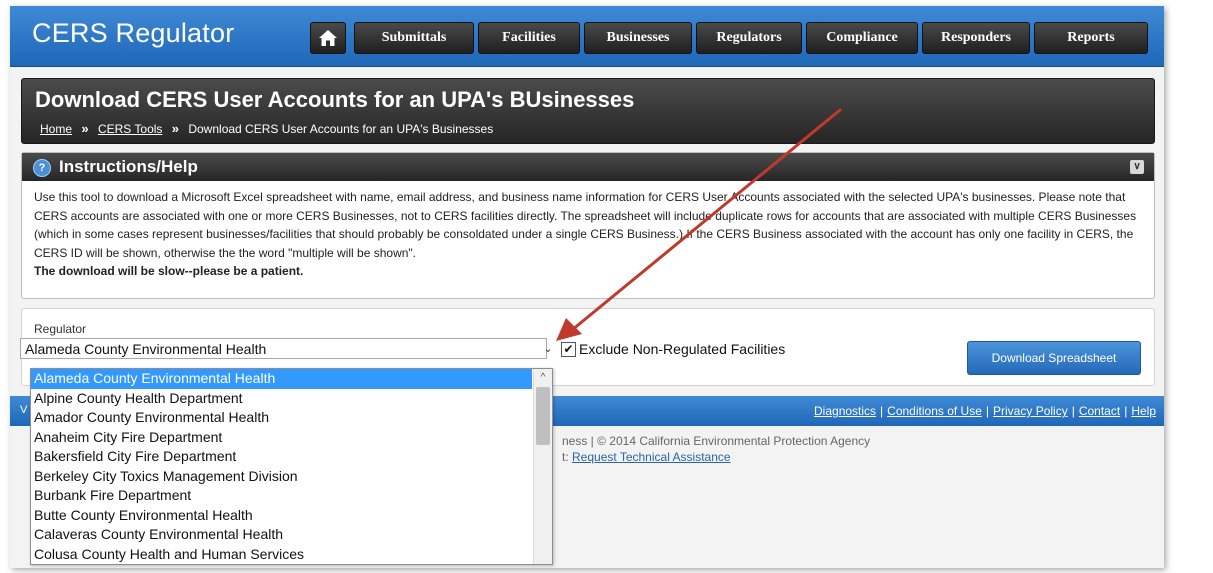 This screenshot has height=573, width=1213. What do you see at coordinates (548, 349) in the screenshot?
I see `chevron-down-icon: ⌄` at bounding box center [548, 349].